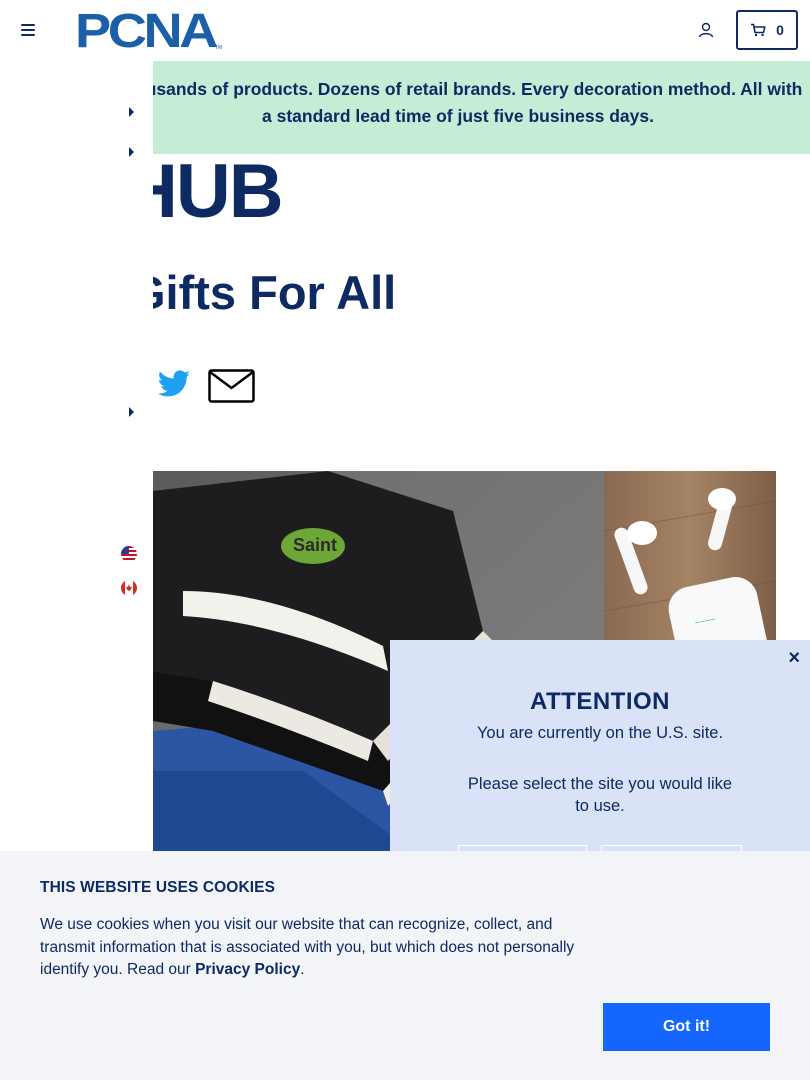  I want to click on close-icon: ×, so click(794, 658).